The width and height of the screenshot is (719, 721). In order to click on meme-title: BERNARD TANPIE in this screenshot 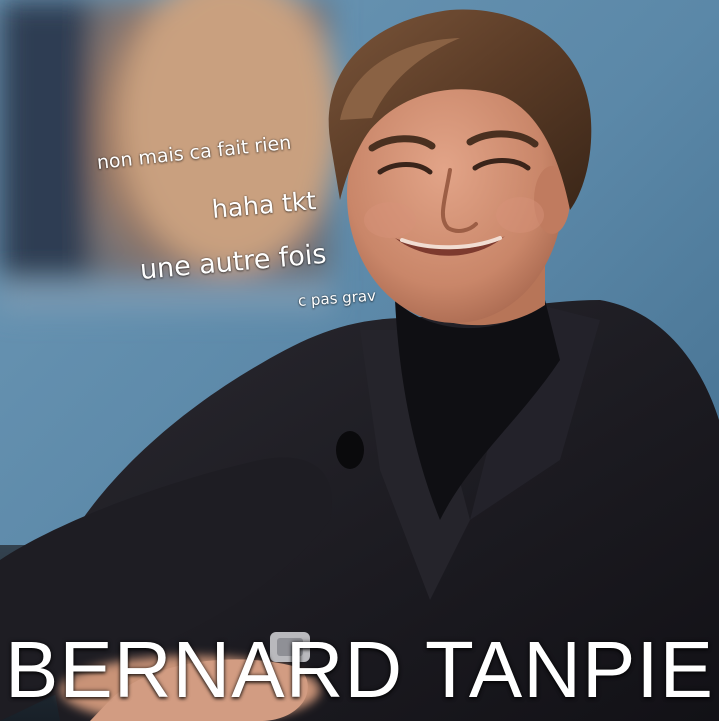, I will do `click(359, 669)`.